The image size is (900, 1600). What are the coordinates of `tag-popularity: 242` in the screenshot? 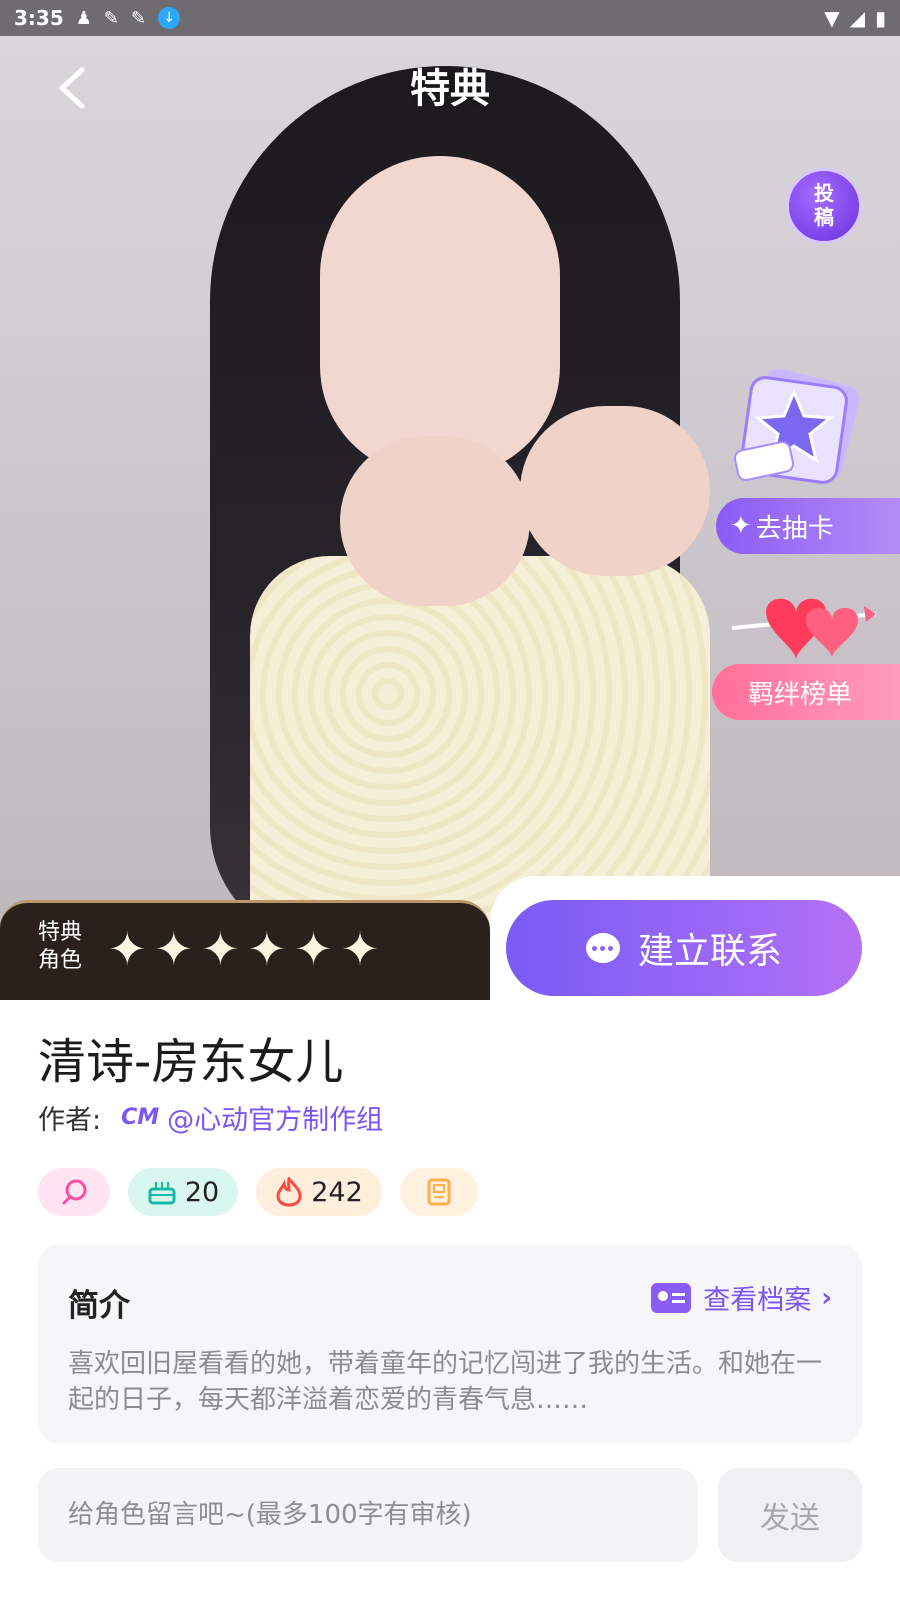 It's located at (319, 1192).